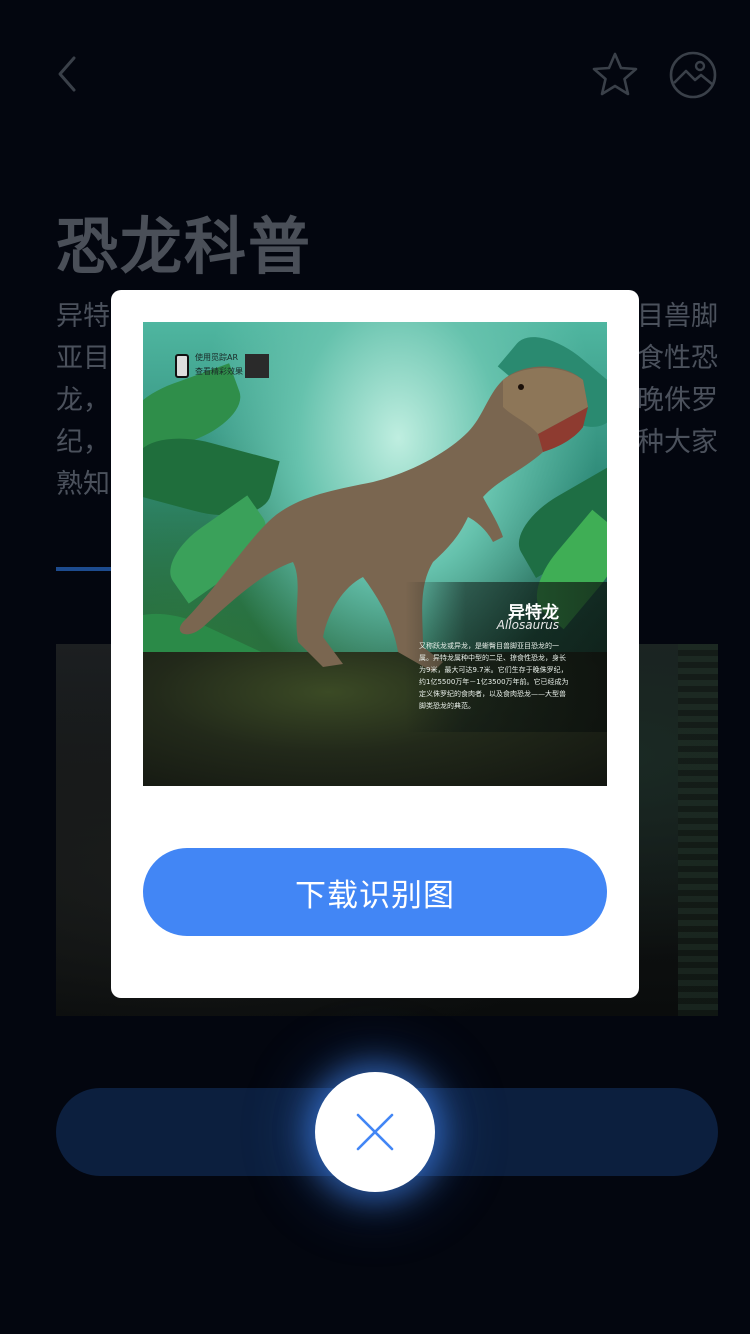  I want to click on dino-latin-name: Allosaurus, so click(527, 625).